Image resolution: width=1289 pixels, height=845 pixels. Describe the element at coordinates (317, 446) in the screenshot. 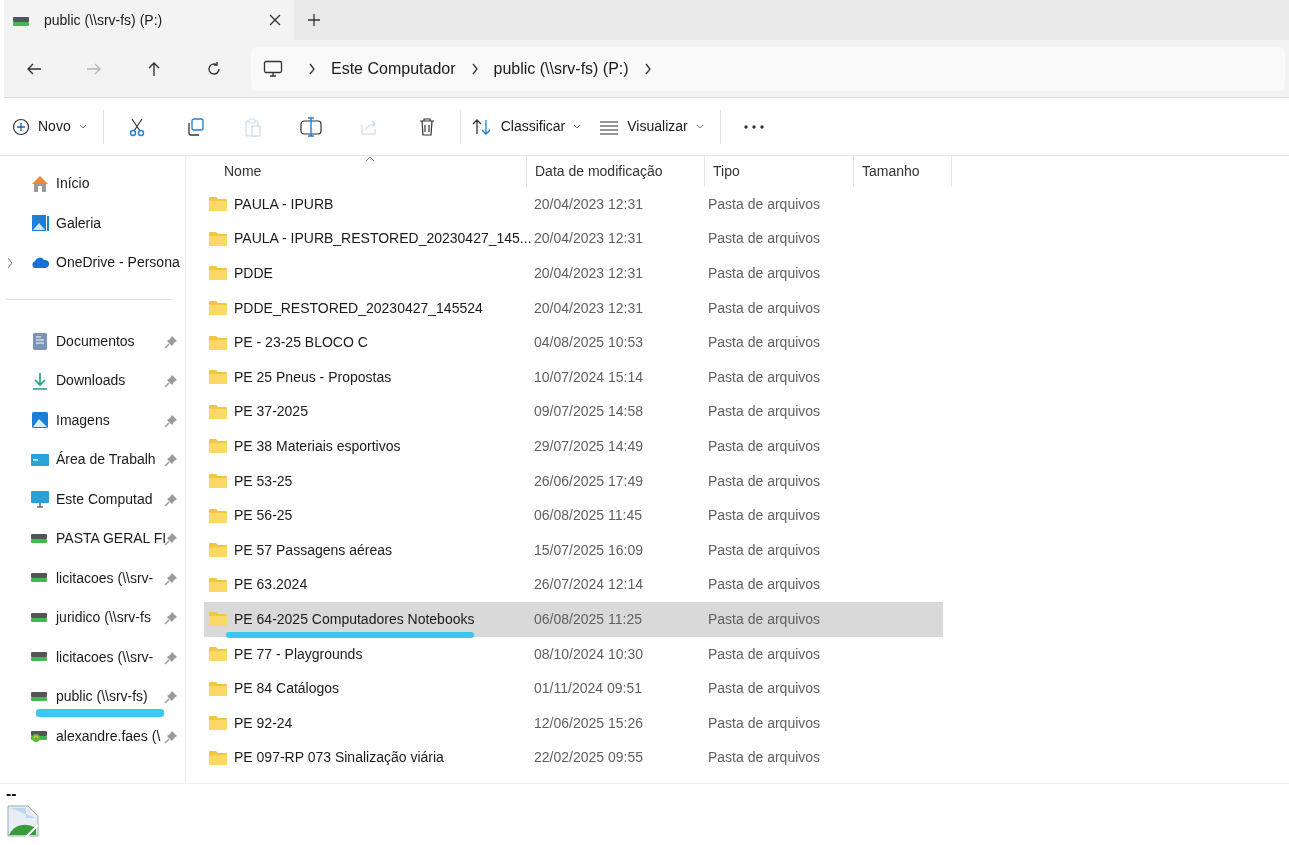

I see `file-name: PE 38 Materiais esportivos` at that location.